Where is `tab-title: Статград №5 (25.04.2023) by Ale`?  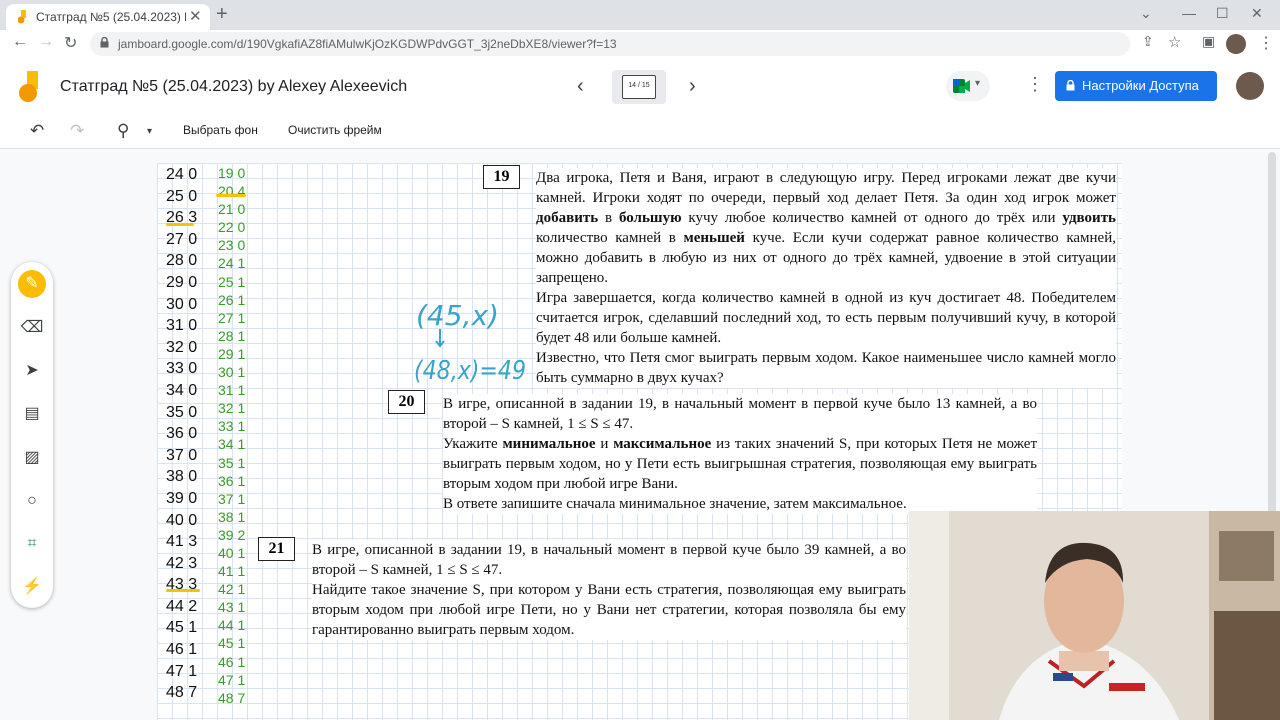
tab-title: Статград №5 (25.04.2023) by Ale is located at coordinates (111, 17).